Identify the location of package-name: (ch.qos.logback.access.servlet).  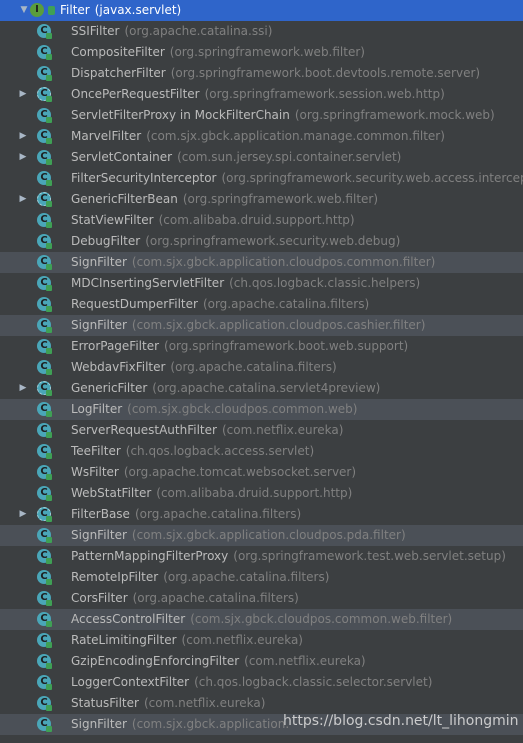
(220, 451).